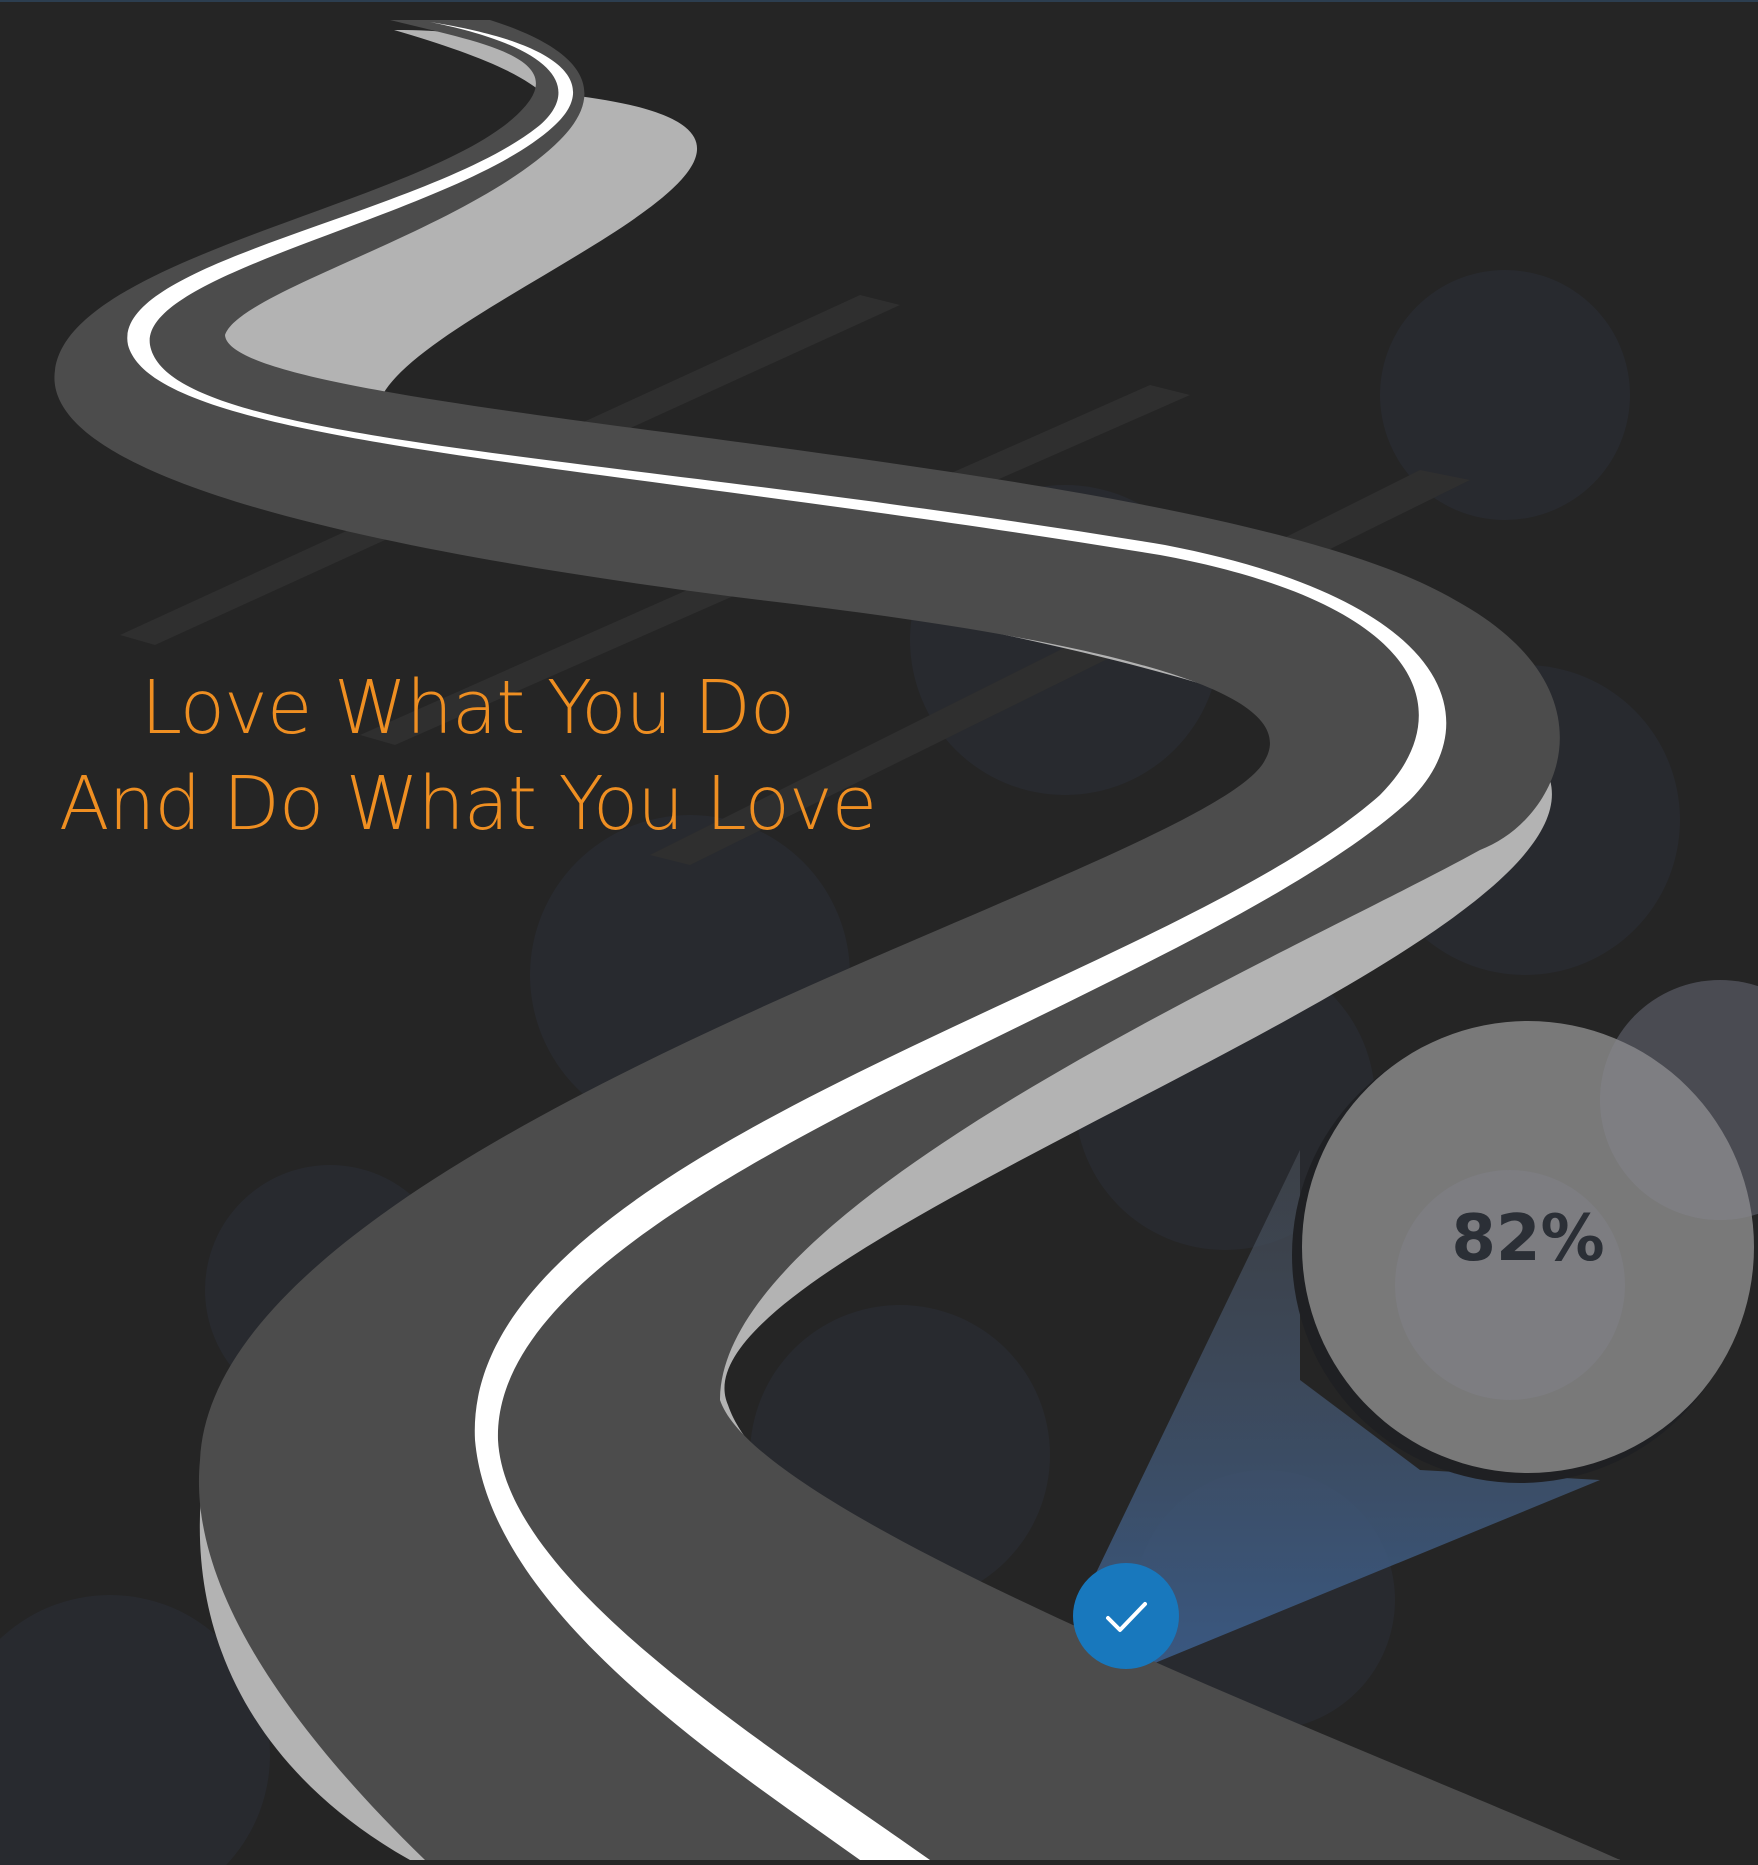 This screenshot has height=1865, width=1758. What do you see at coordinates (467, 804) in the screenshot?
I see `headline-line-2: And Do What You Love` at bounding box center [467, 804].